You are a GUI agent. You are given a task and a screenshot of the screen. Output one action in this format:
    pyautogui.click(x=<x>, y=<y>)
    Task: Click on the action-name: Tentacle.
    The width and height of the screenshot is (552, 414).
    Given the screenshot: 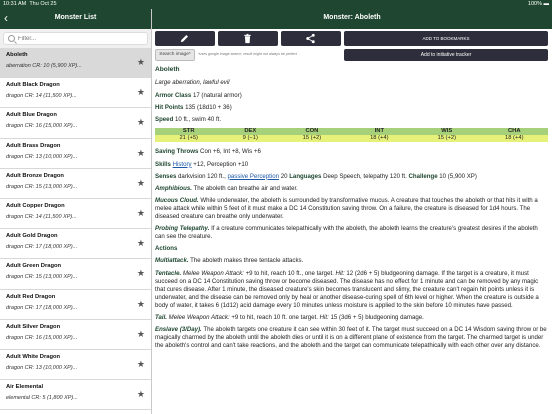 What is the action you would take?
    pyautogui.click(x=168, y=273)
    